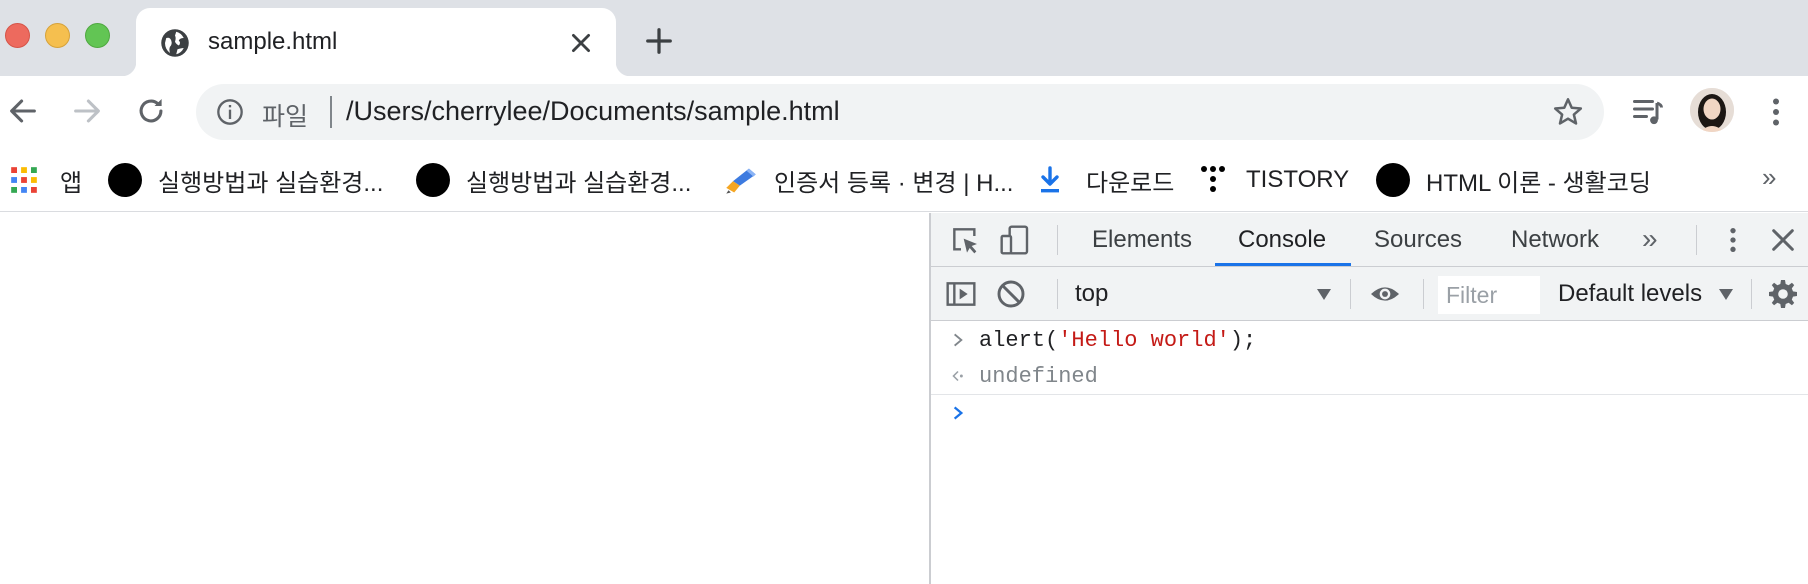 This screenshot has height=584, width=1808. What do you see at coordinates (1783, 294) in the screenshot?
I see `gear-icon` at bounding box center [1783, 294].